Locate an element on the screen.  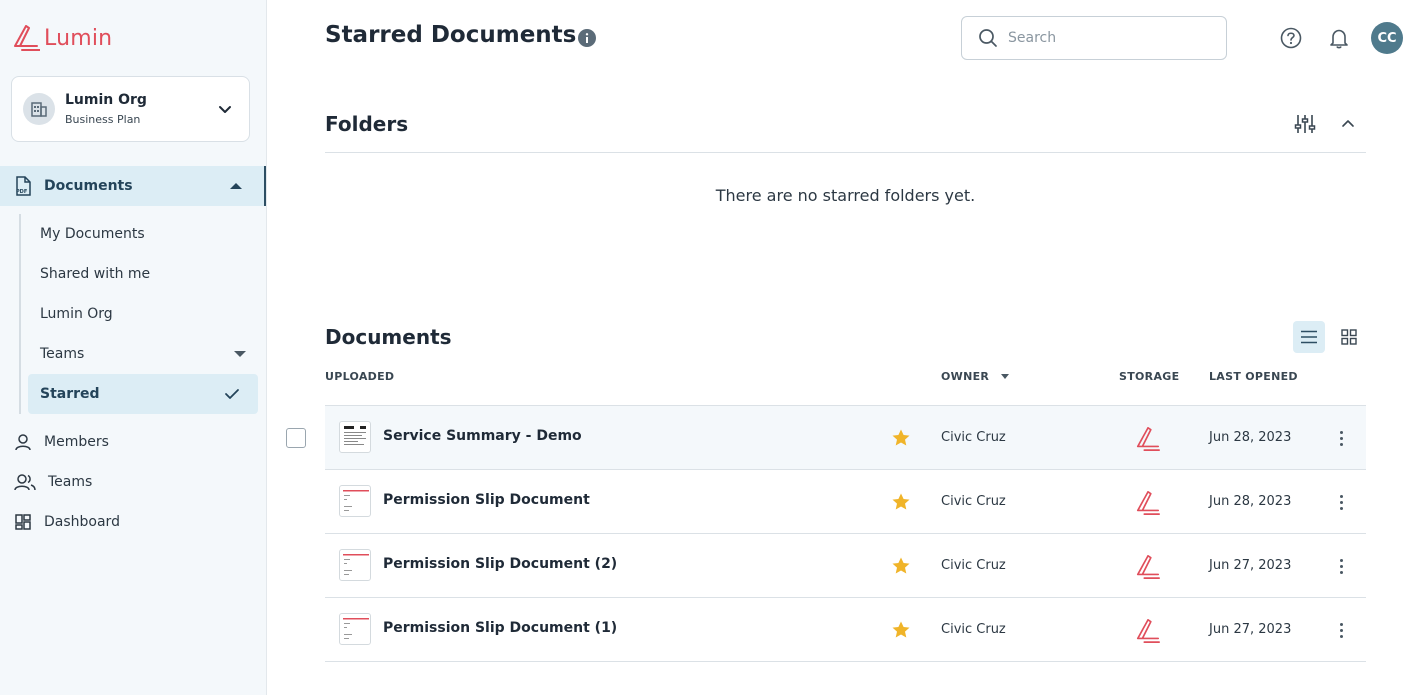
list-view-button is located at coordinates (1309, 337).